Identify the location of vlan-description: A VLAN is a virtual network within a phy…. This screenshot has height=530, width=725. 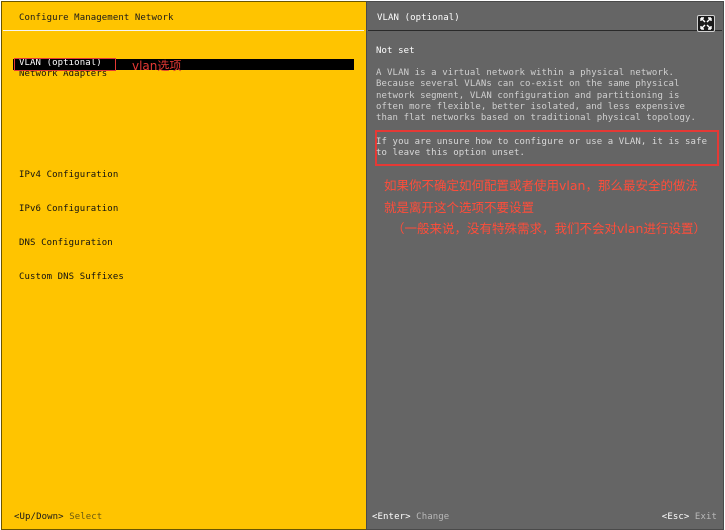
(536, 96).